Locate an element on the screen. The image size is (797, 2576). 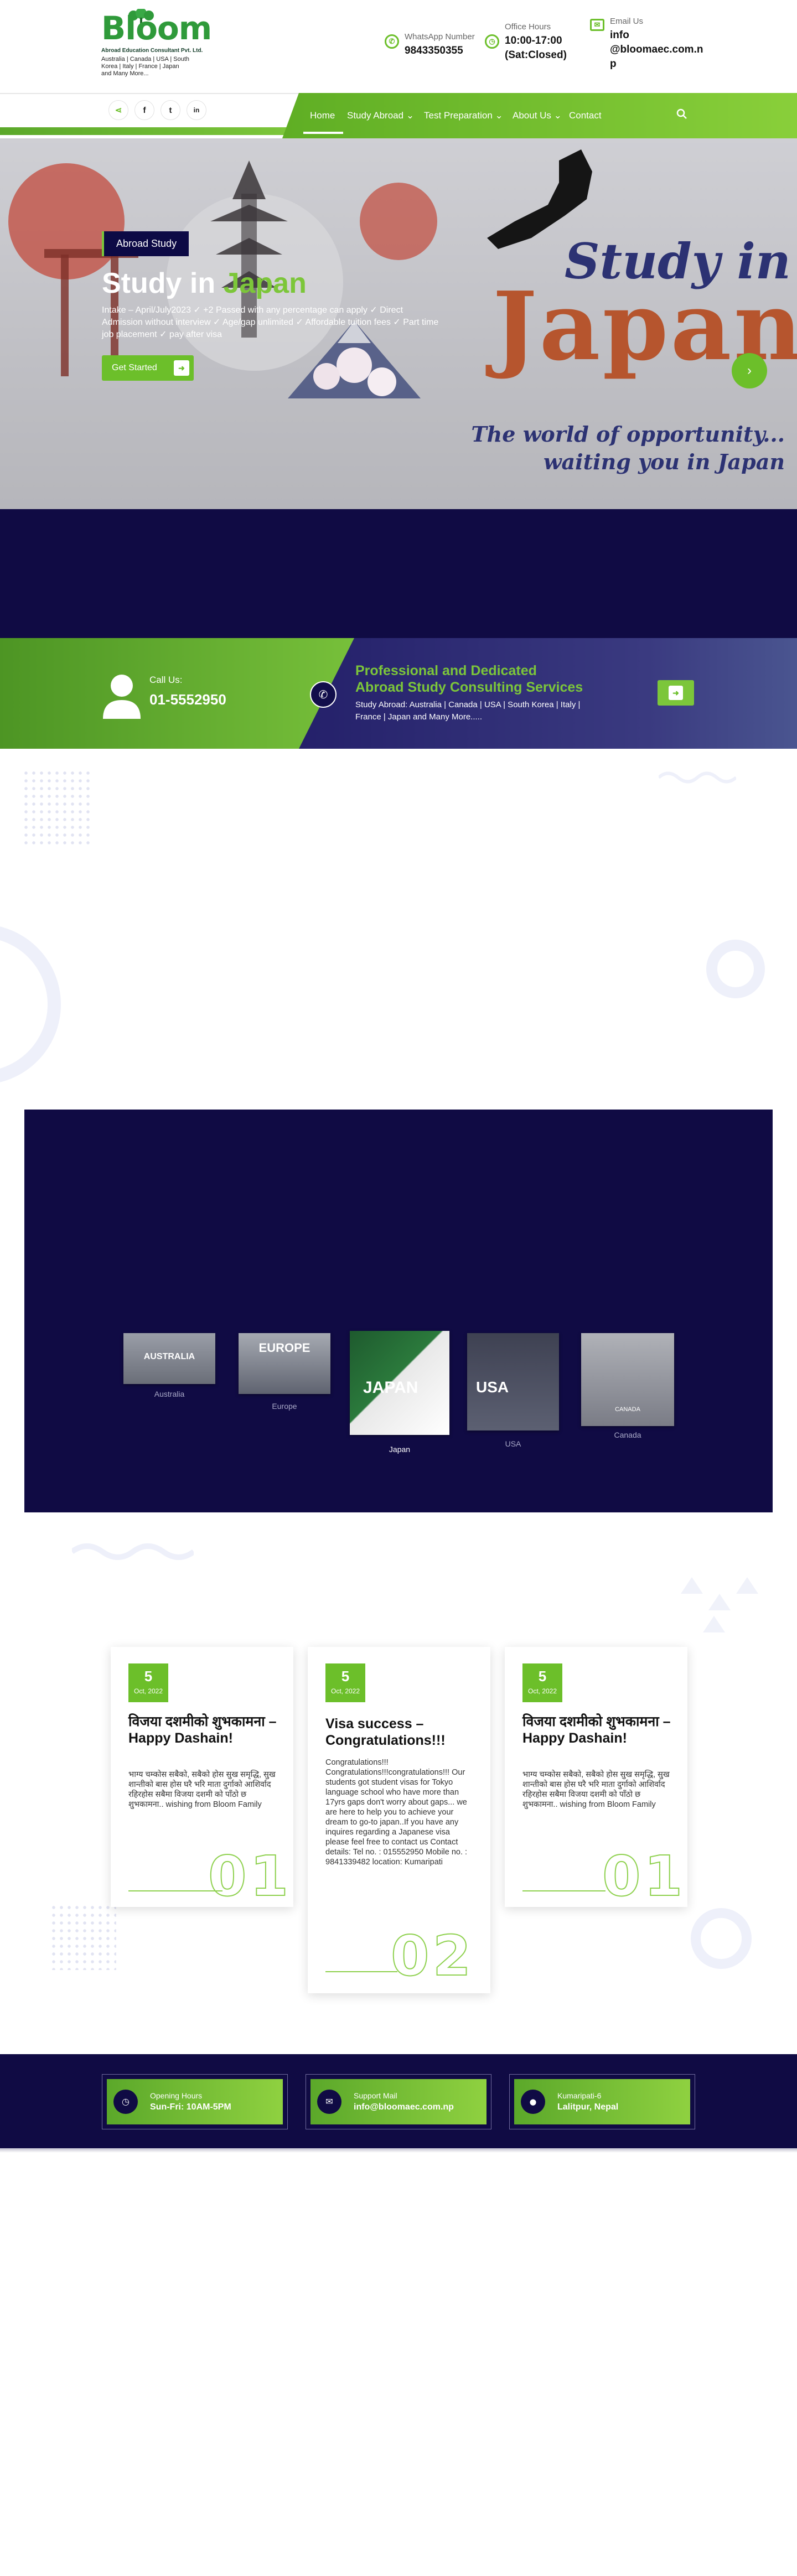
arrow-right-icon: ➜ is located at coordinates (676, 693).